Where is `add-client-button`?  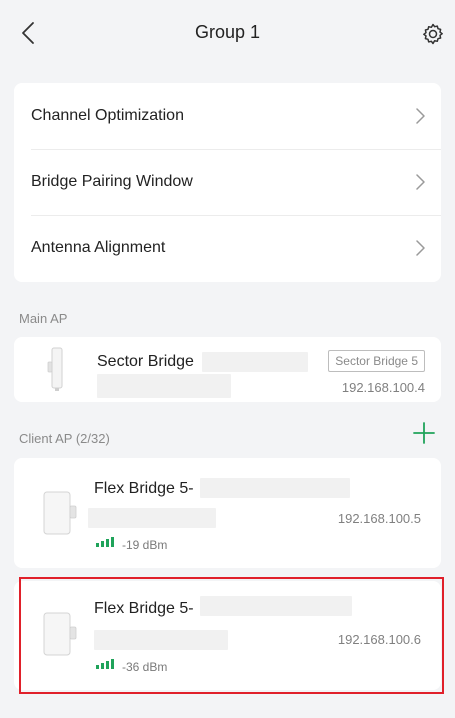 add-client-button is located at coordinates (424, 433).